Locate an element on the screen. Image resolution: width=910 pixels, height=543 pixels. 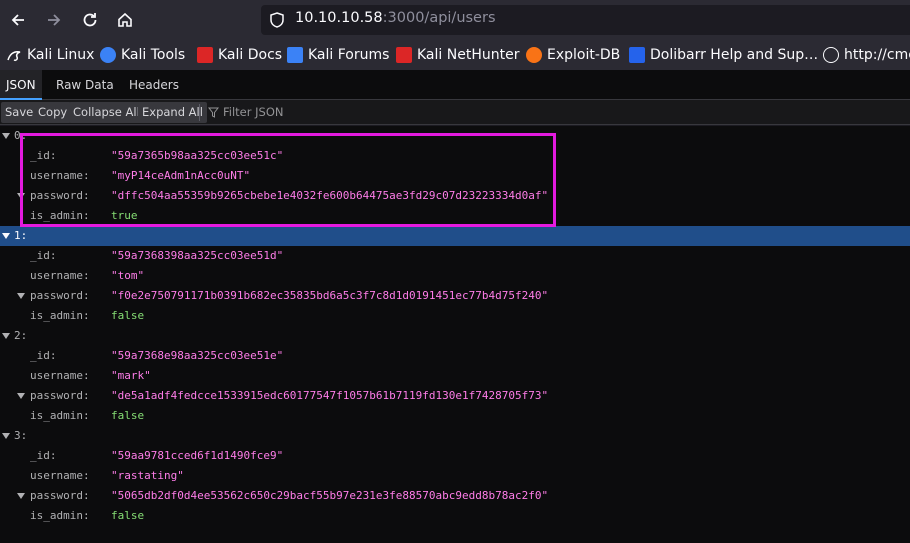
bookmark-label: Exploit-DB is located at coordinates (584, 55).